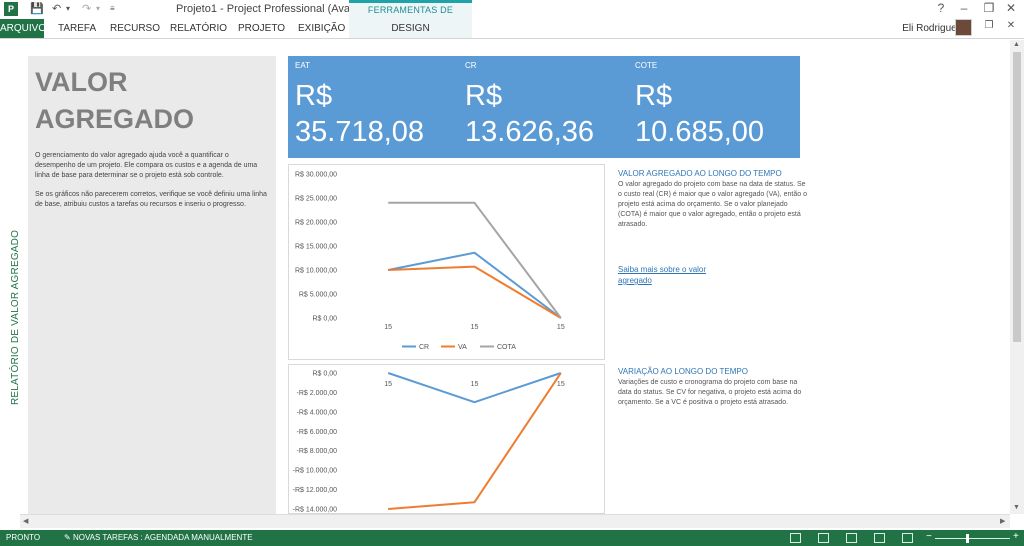 The image size is (1024, 546). I want to click on section1-title: VALOR AGREGADO AO LONGO DO TEMPO, so click(700, 173).